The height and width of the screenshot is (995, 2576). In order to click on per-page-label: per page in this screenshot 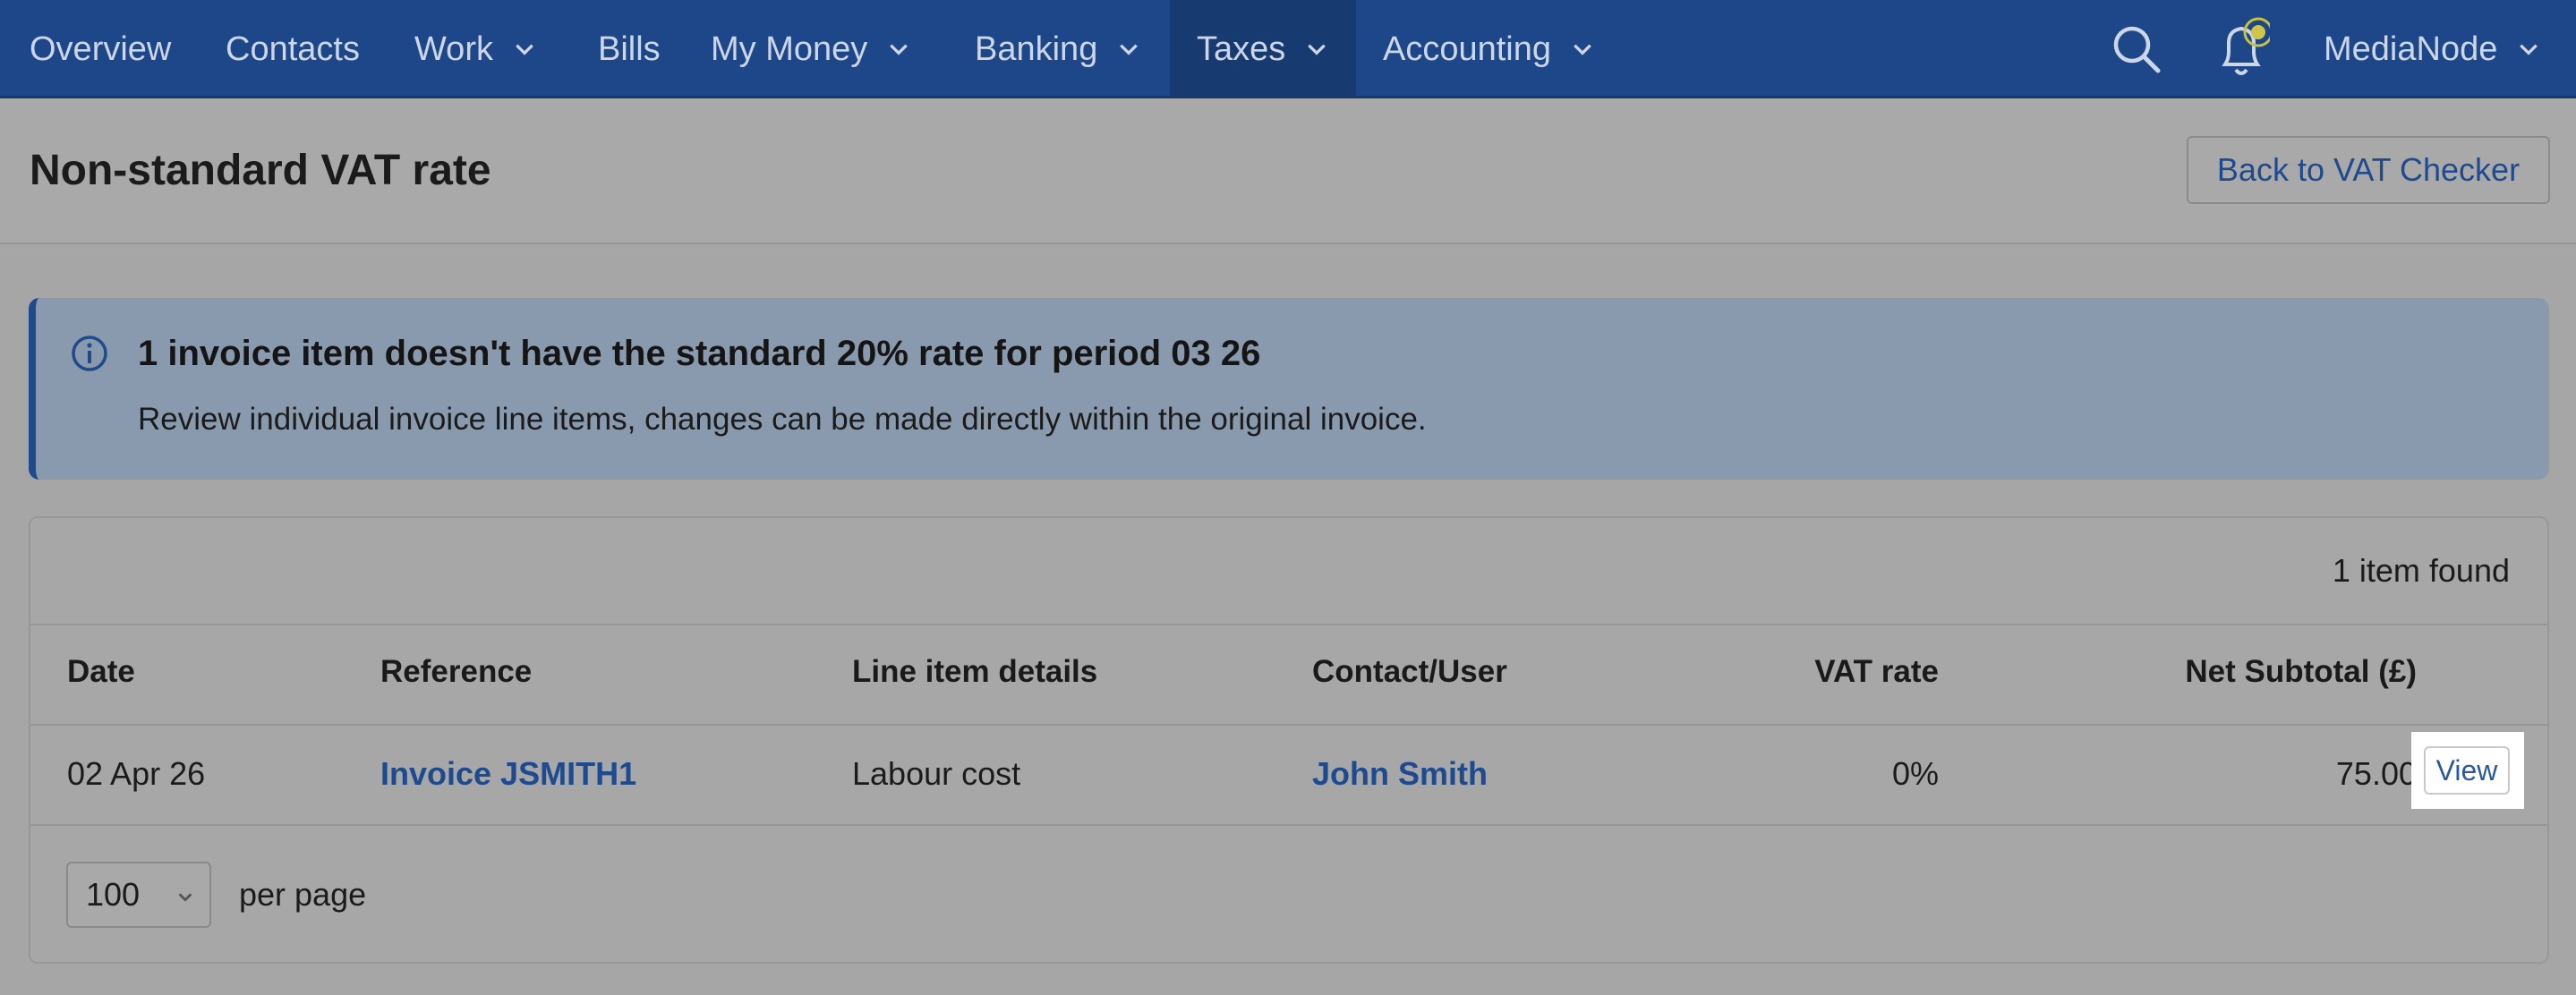, I will do `click(303, 894)`.